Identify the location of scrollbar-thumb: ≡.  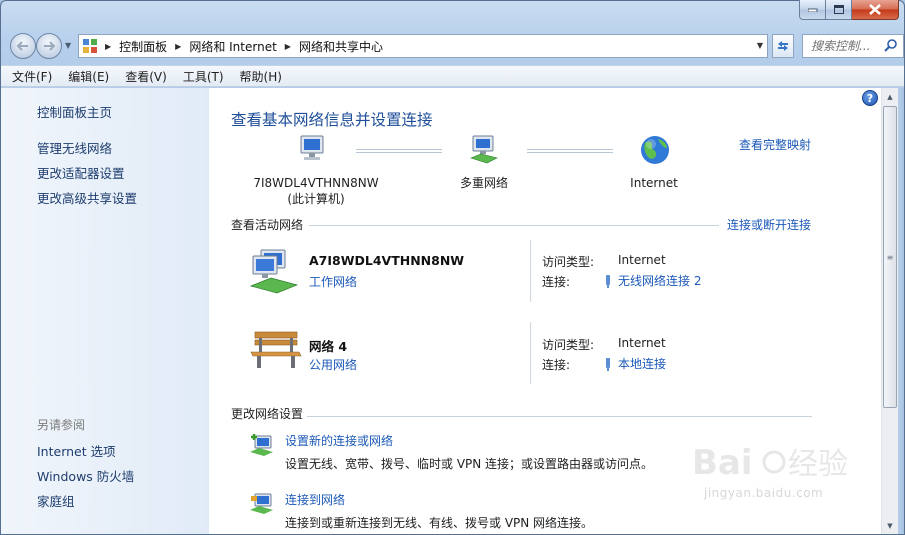
(890, 257).